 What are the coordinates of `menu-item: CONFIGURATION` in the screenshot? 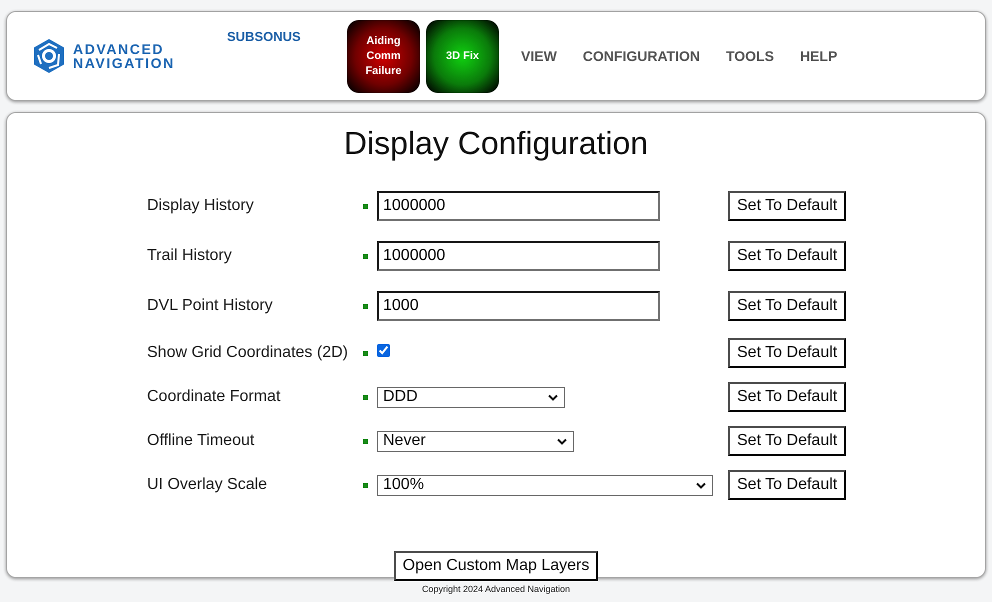 It's located at (641, 56).